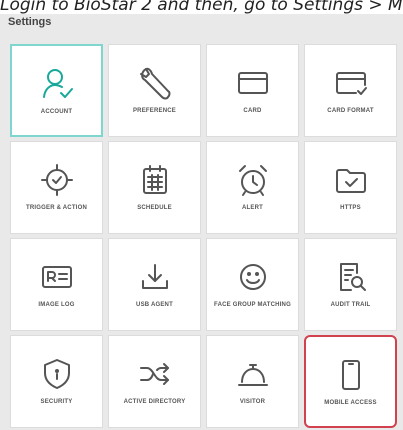  Describe the element at coordinates (350, 111) in the screenshot. I see `tile-label: CARD FORMAT` at that location.